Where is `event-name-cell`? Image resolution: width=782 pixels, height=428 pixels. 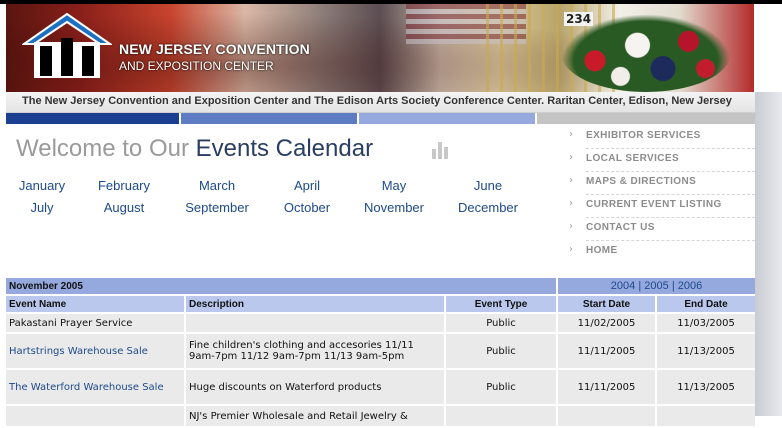 event-name-cell is located at coordinates (95, 416).